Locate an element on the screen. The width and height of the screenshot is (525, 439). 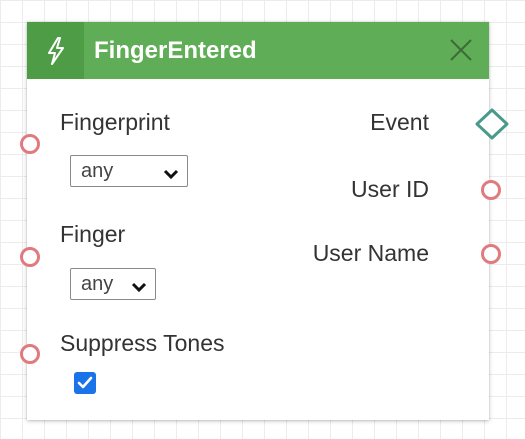
node-header: FingerEntered is located at coordinates (258, 50).